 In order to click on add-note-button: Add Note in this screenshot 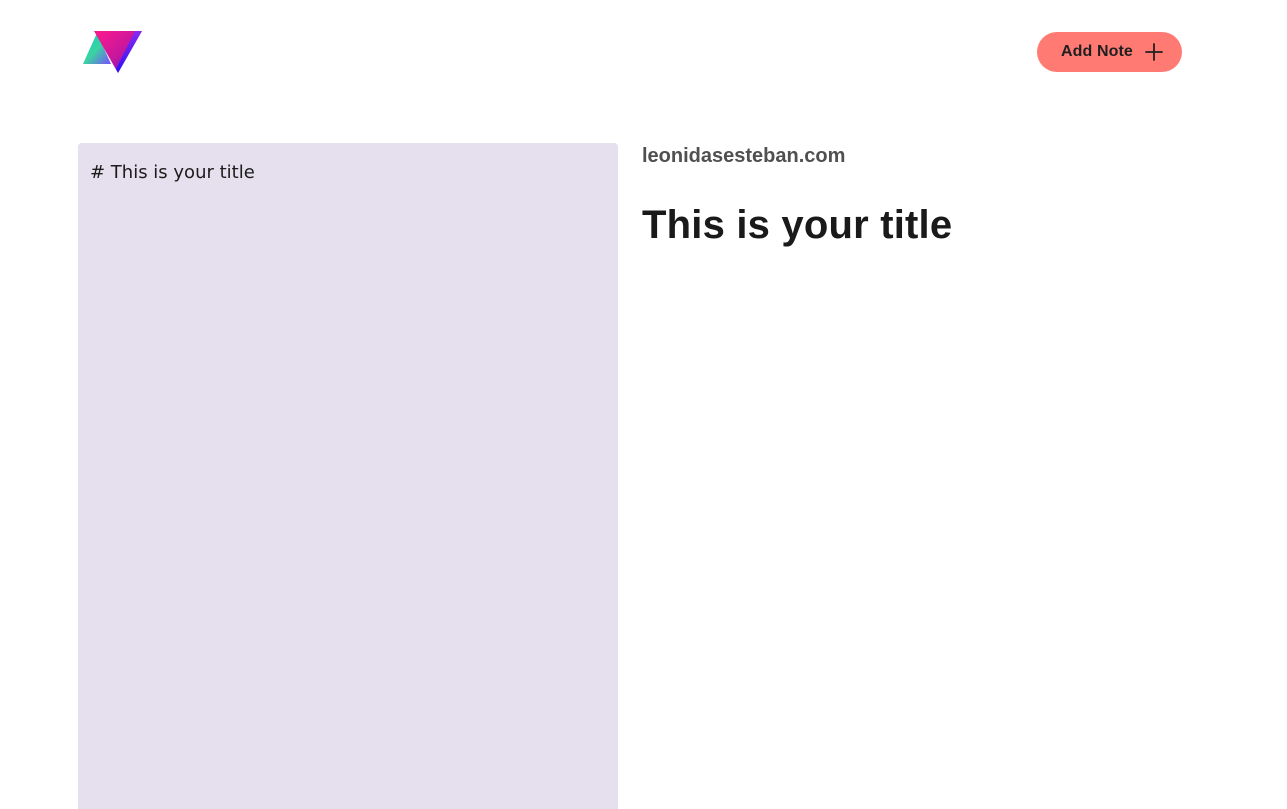, I will do `click(1109, 52)`.